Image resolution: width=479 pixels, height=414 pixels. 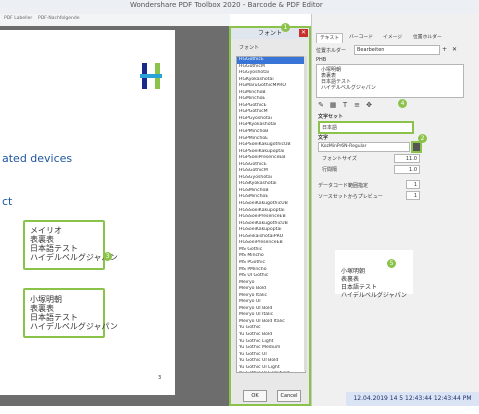 What do you see at coordinates (305, 213) in the screenshot?
I see `font-list-scrollbar` at bounding box center [305, 213].